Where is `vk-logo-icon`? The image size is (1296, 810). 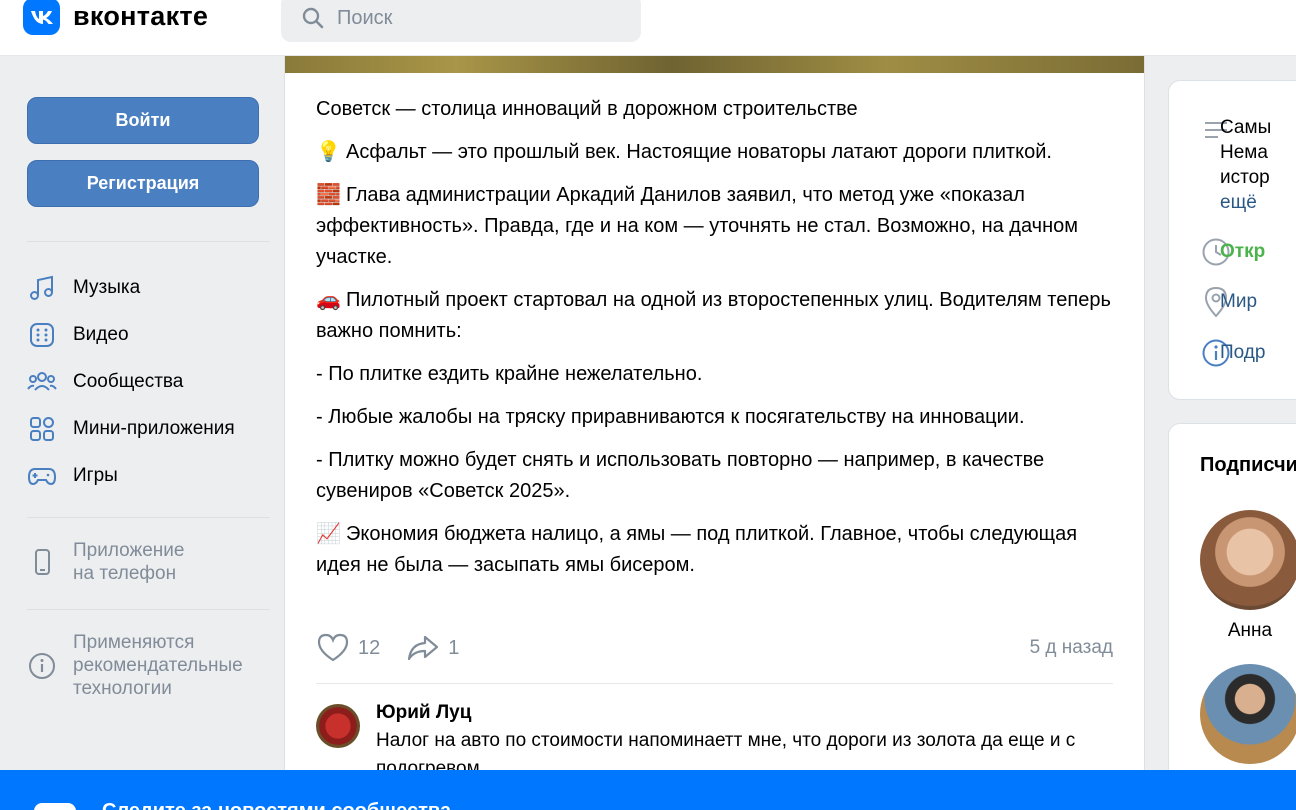
vk-logo-icon is located at coordinates (41, 17).